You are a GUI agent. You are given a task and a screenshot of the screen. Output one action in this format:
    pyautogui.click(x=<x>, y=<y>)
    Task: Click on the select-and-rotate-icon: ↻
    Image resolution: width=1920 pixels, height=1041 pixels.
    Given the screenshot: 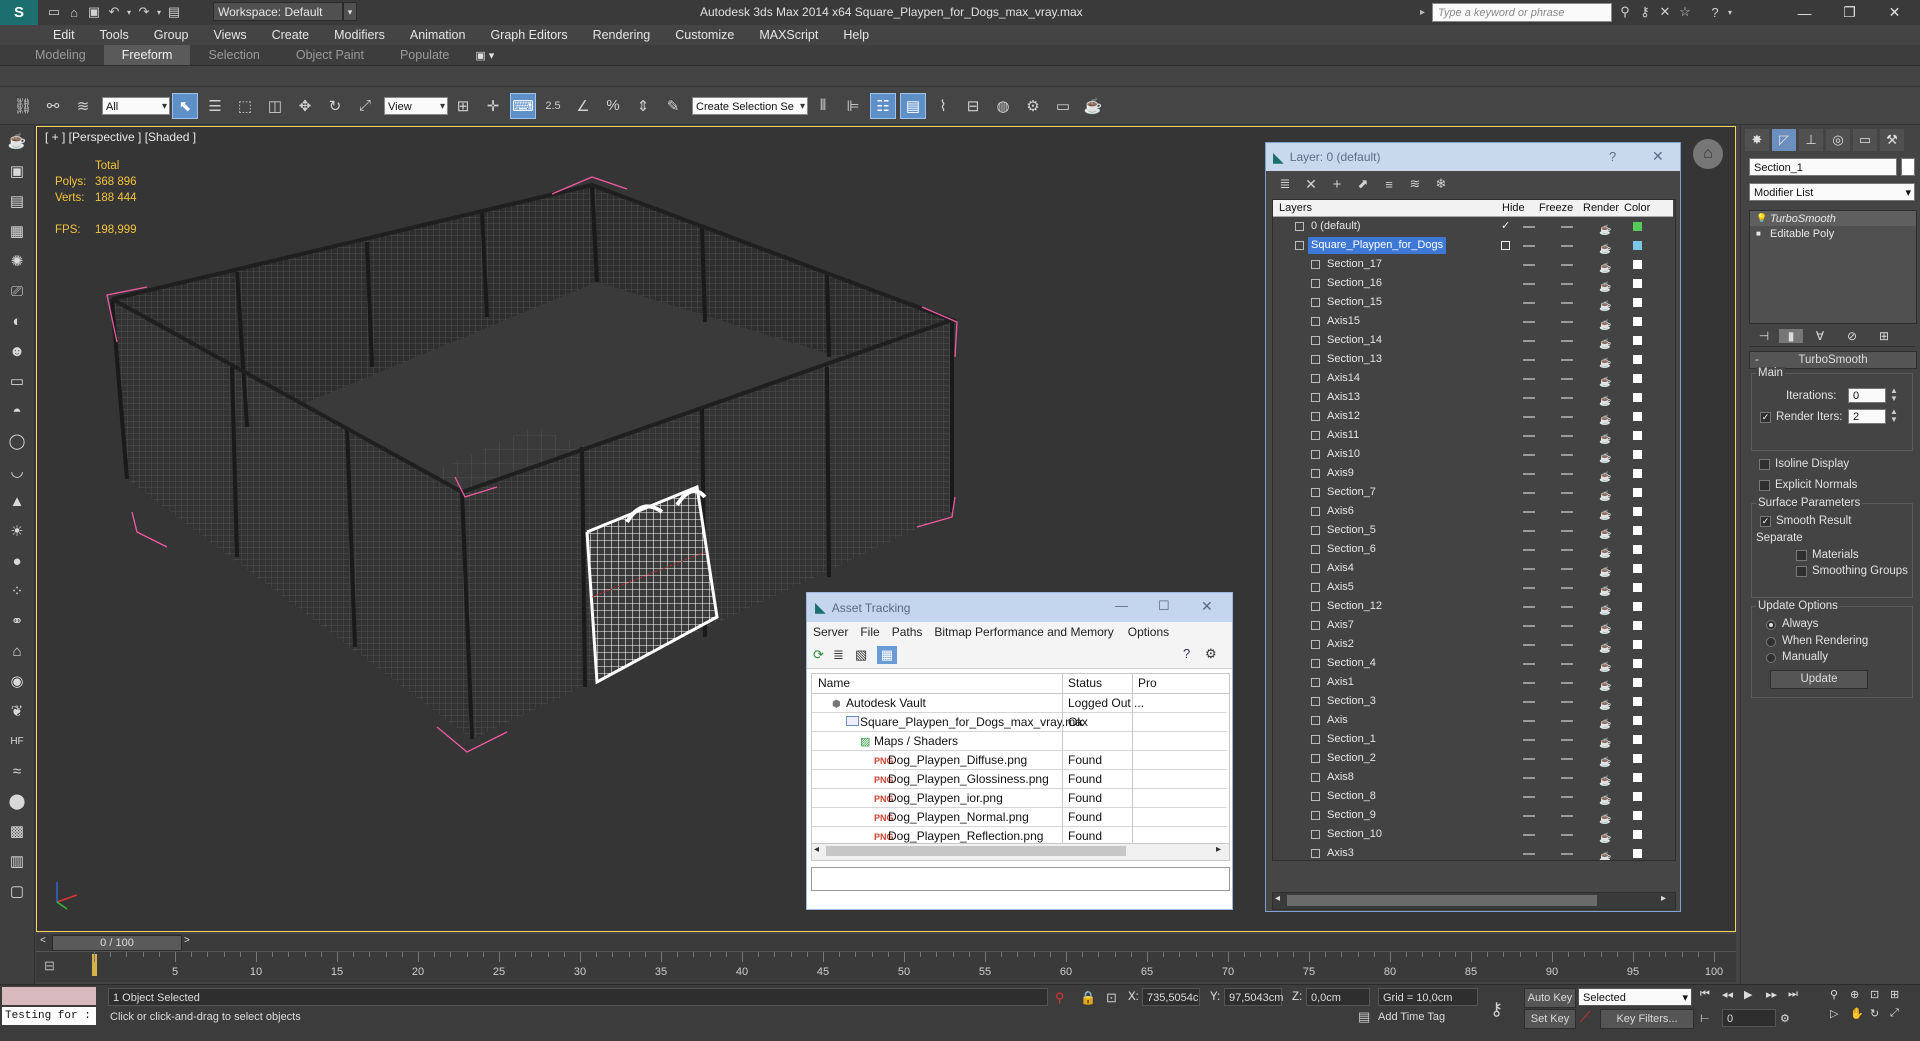 What is the action you would take?
    pyautogui.click(x=335, y=106)
    